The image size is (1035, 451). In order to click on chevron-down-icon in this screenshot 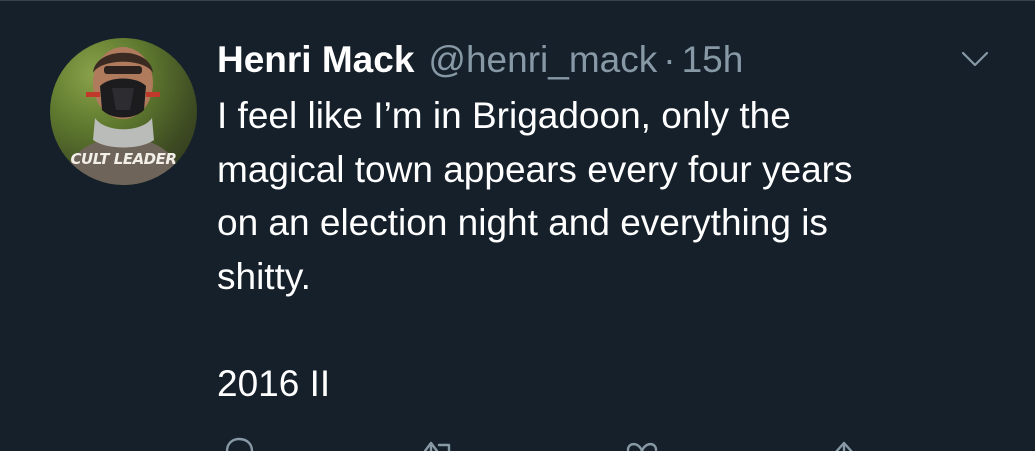, I will do `click(975, 59)`.